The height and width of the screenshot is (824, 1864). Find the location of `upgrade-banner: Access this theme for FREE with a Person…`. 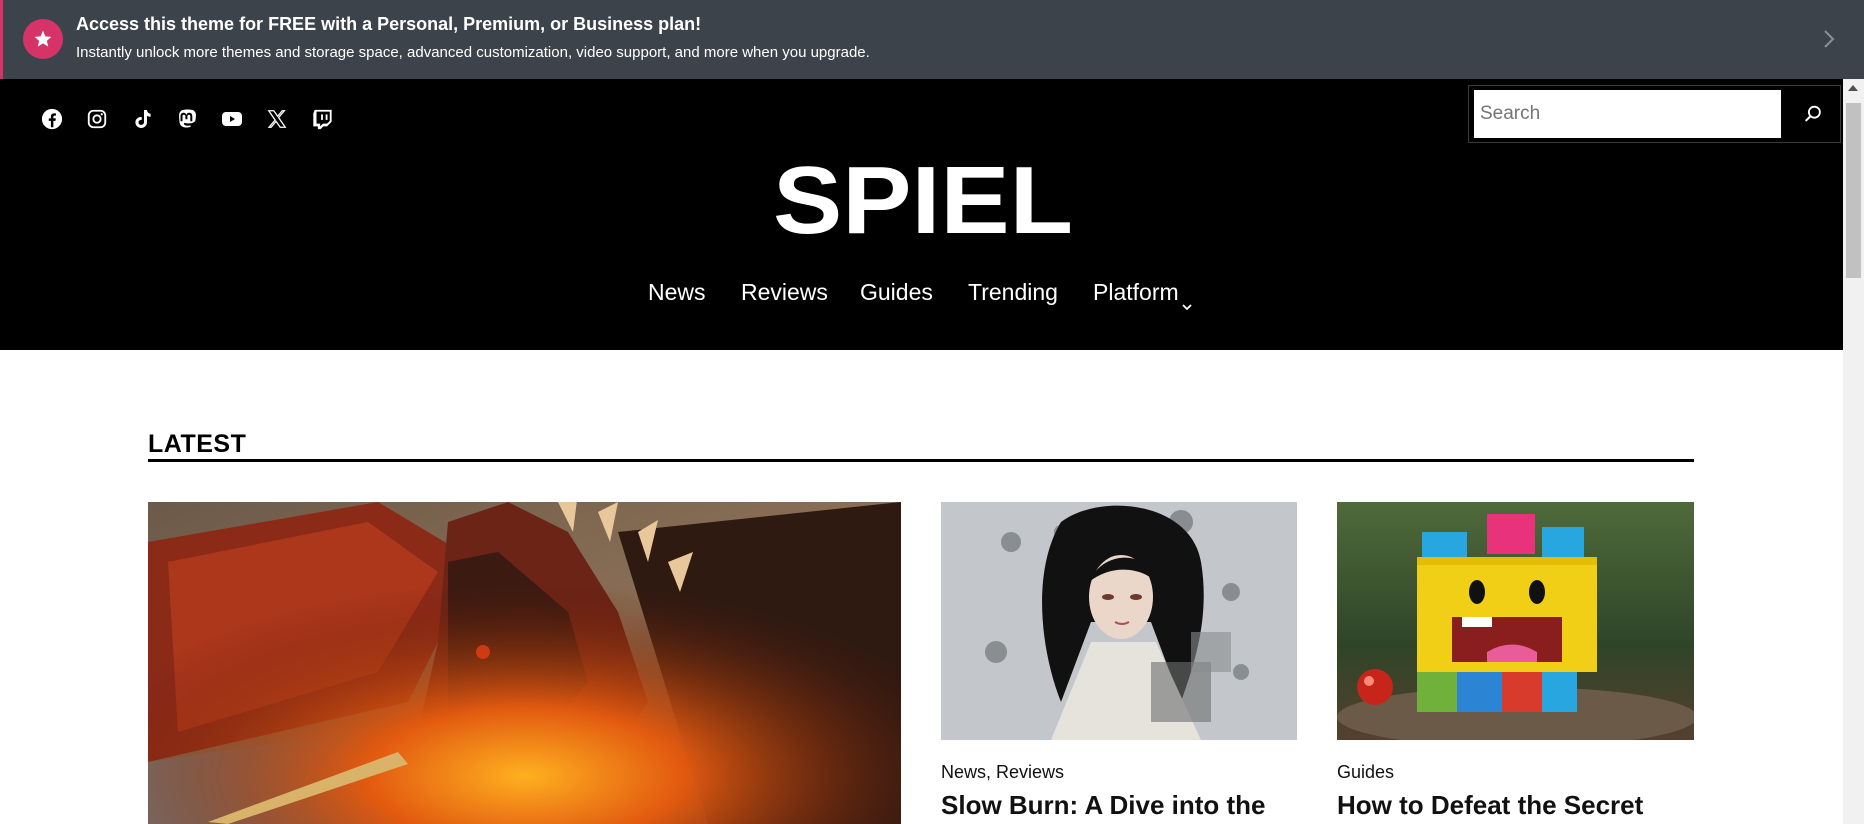

upgrade-banner: Access this theme for FREE with a Person… is located at coordinates (932, 39).